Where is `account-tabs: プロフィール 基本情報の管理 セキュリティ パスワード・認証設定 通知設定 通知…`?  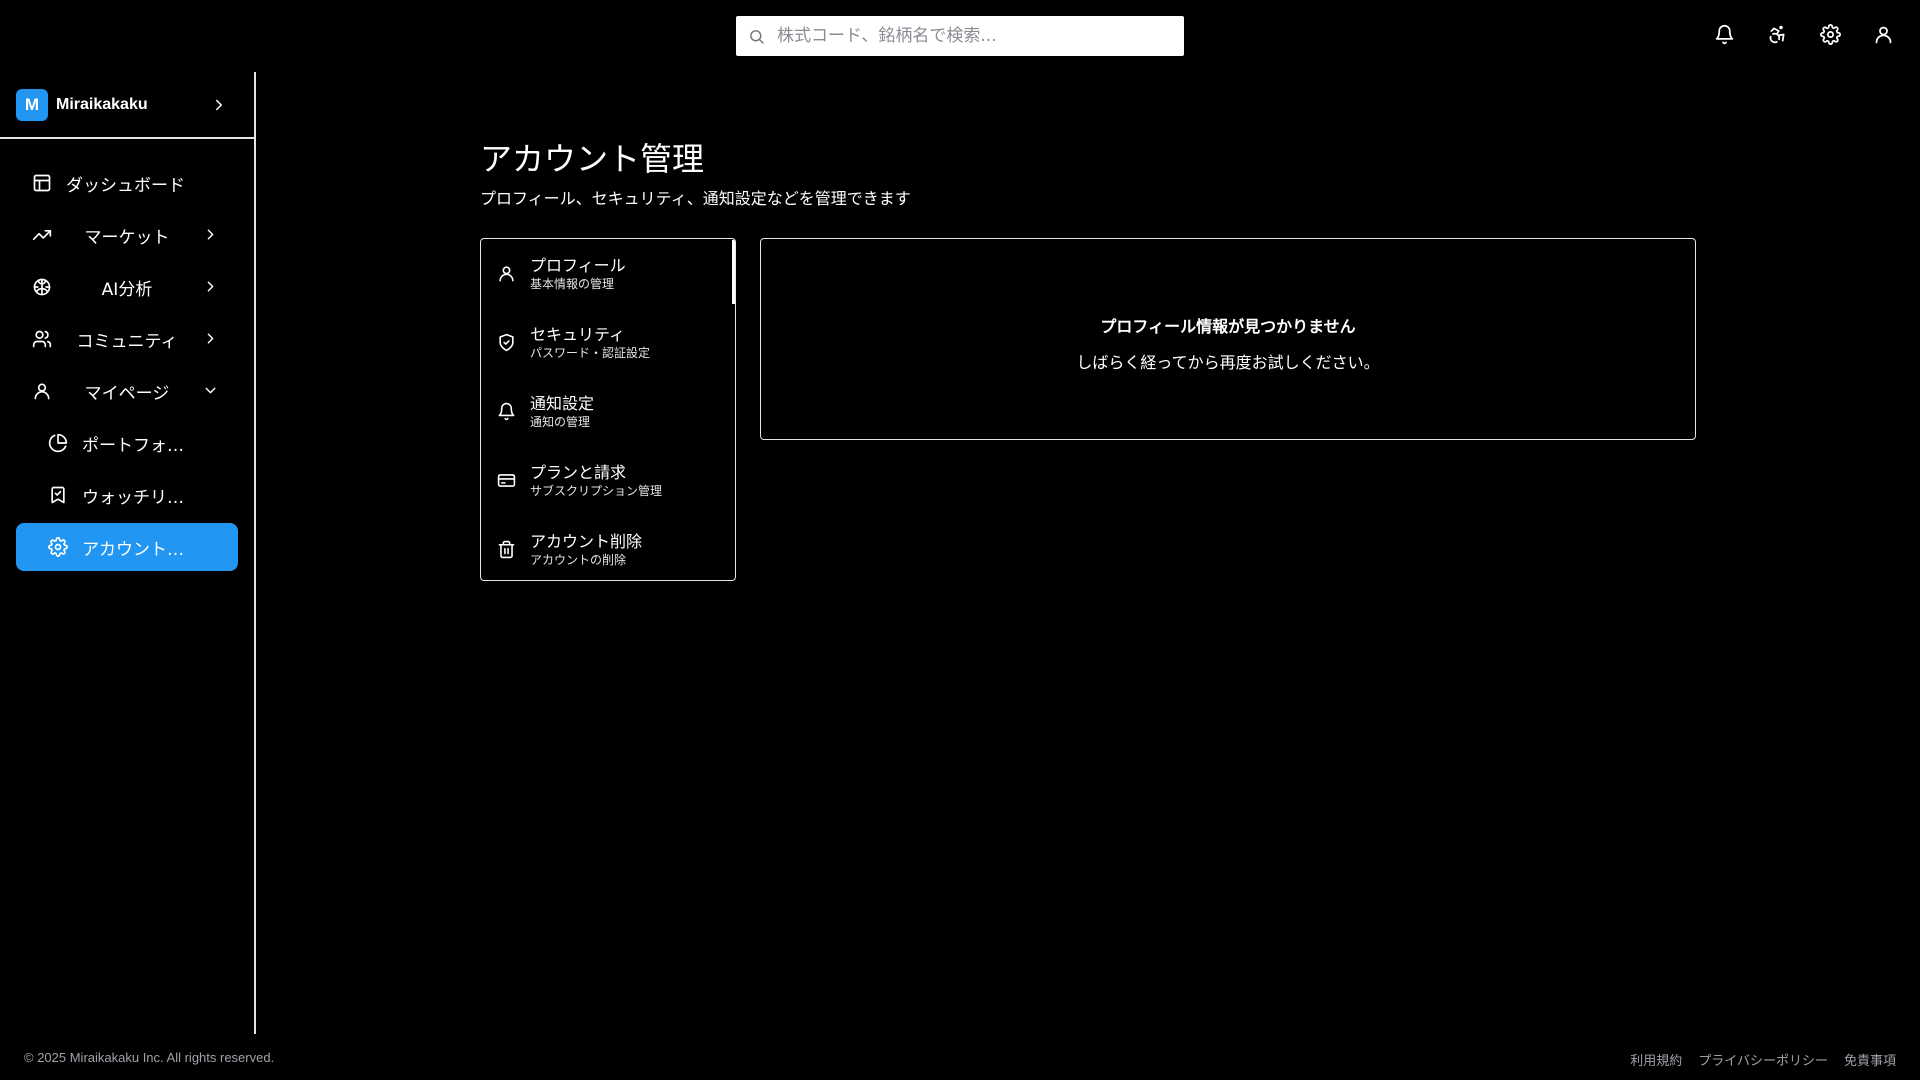 account-tabs: プロフィール 基本情報の管理 セキュリティ パスワード・認証設定 通知設定 通知… is located at coordinates (608, 409).